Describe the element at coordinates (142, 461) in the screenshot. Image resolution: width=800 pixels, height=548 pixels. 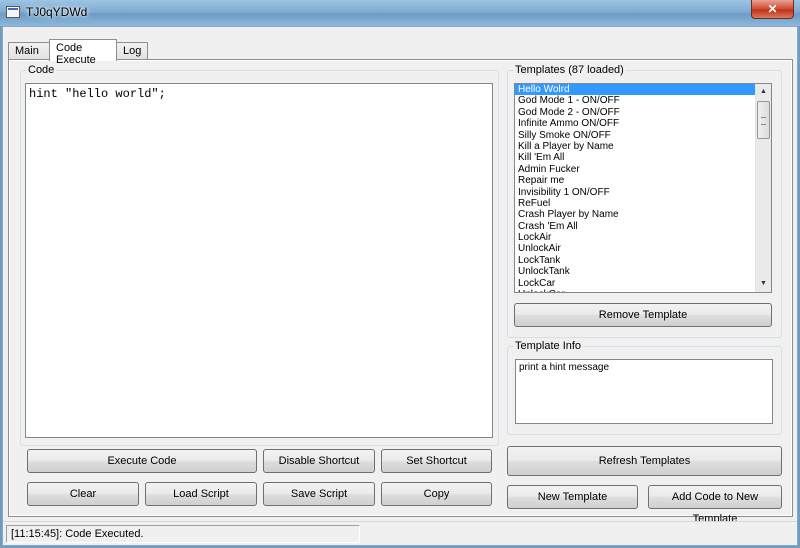
I see `execute-code-button: Execute Code` at that location.